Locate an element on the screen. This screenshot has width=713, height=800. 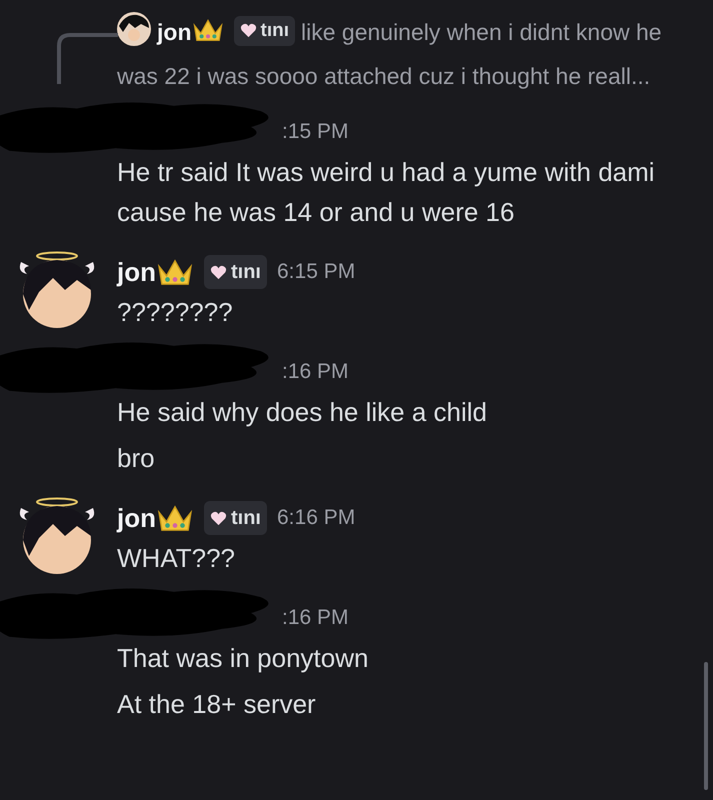
message-text: At the 18+ server is located at coordinates (217, 704).